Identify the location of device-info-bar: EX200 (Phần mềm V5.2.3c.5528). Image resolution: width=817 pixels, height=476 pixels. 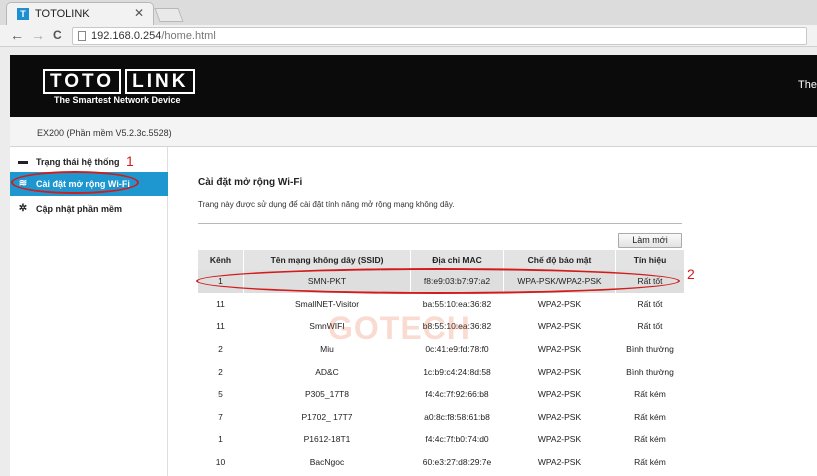
(413, 132).